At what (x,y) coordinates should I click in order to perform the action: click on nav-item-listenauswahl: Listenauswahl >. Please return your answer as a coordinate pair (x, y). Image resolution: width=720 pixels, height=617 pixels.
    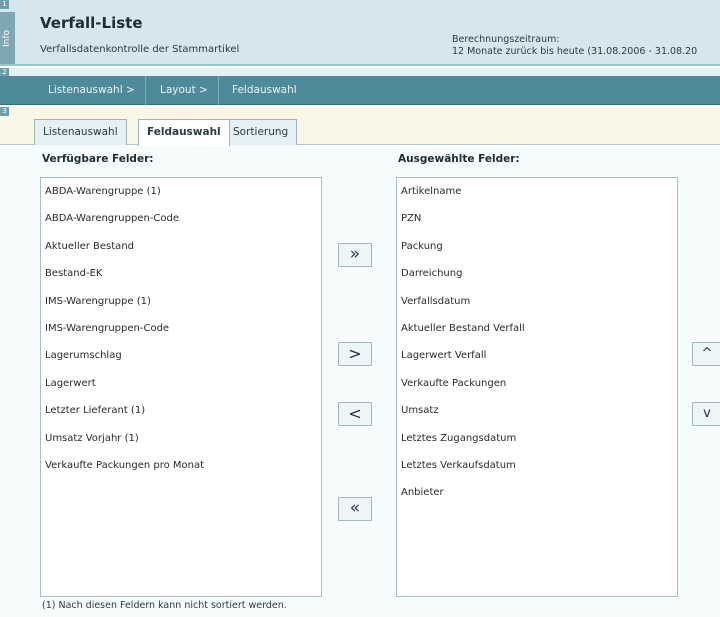
    Looking at the image, I should click on (92, 90).